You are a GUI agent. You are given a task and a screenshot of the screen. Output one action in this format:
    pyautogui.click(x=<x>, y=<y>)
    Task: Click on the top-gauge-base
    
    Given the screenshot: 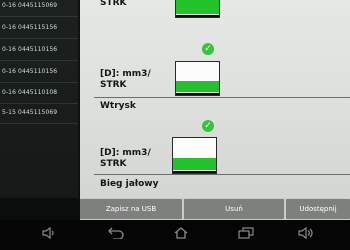 What is the action you would take?
    pyautogui.click(x=197, y=16)
    